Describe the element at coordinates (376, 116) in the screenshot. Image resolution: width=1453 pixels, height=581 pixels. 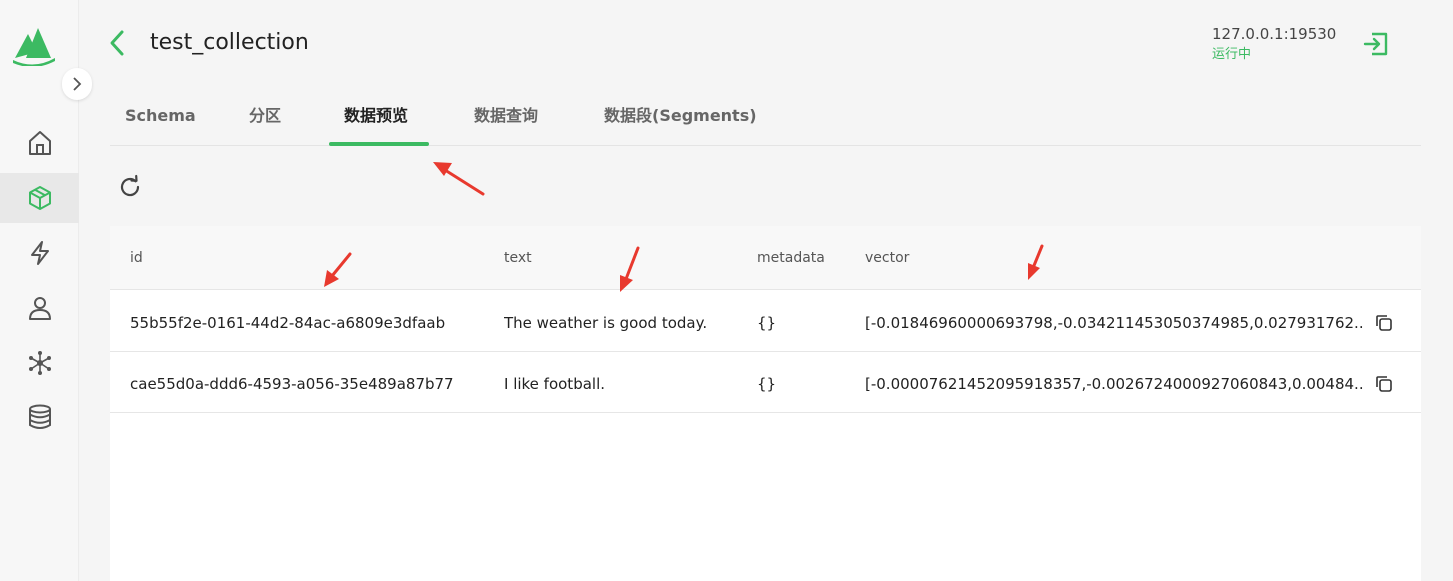
I see `tab-data-preview: 数据预览` at that location.